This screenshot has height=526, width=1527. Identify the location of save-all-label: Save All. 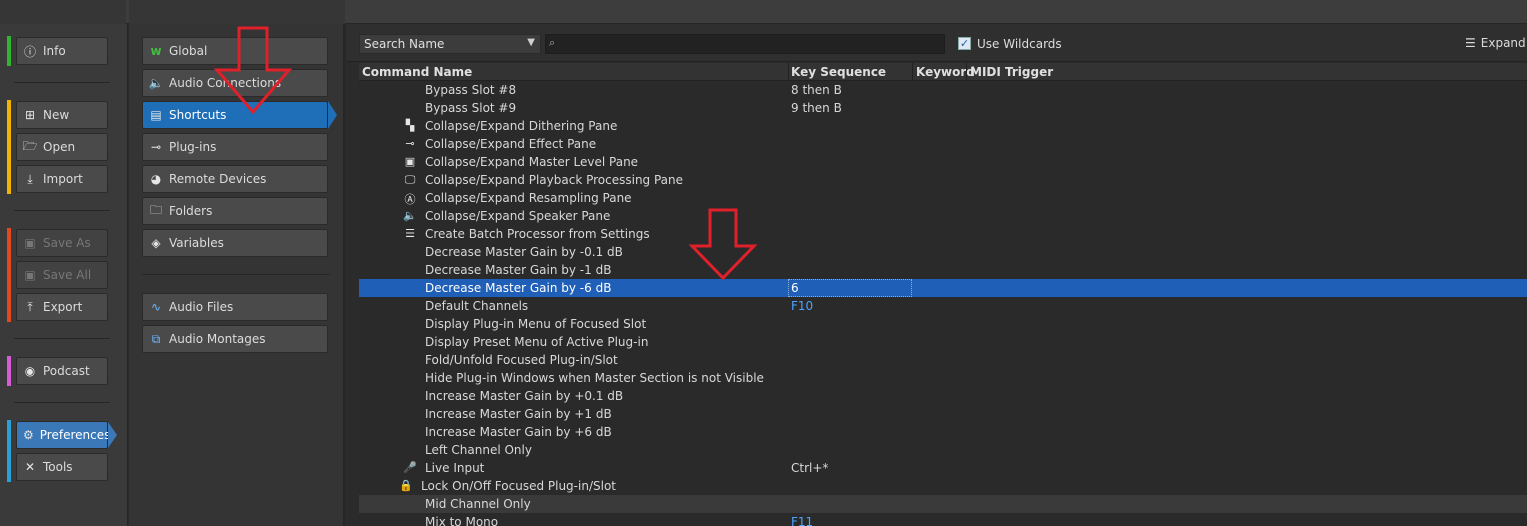
(67, 275).